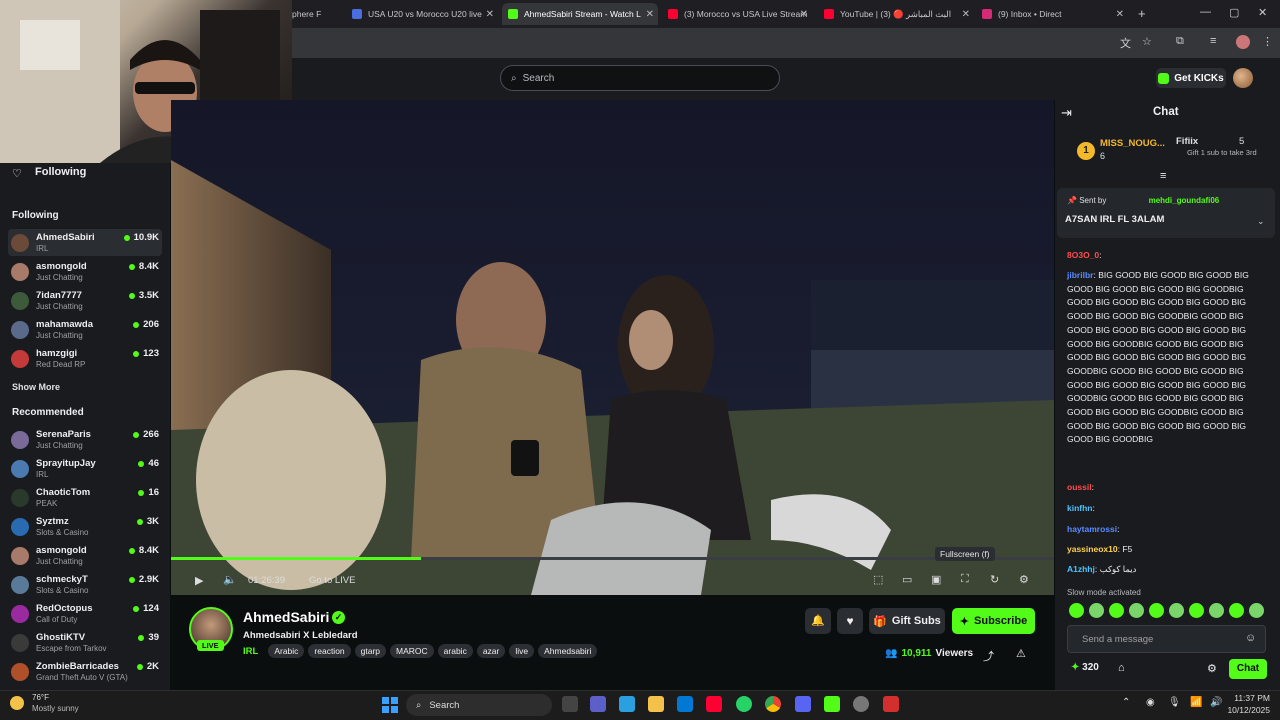  Describe the element at coordinates (1150, 702) in the screenshot. I see `network-icon: ◉` at that location.